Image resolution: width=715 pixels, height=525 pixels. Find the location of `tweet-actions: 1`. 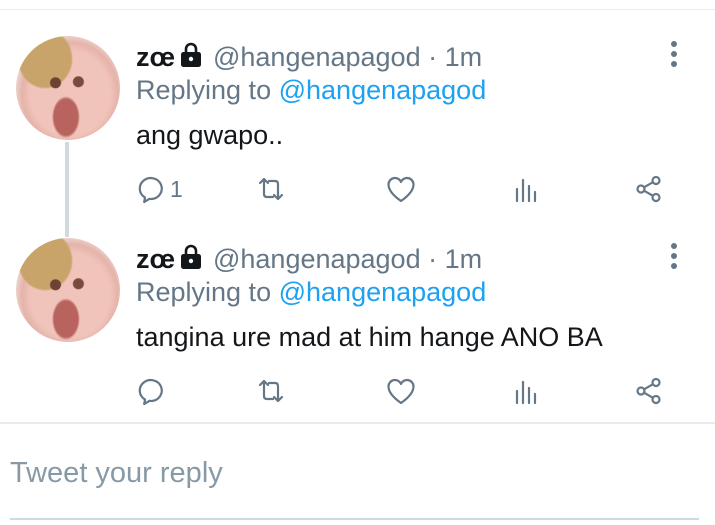

tweet-actions: 1 is located at coordinates (406, 189).